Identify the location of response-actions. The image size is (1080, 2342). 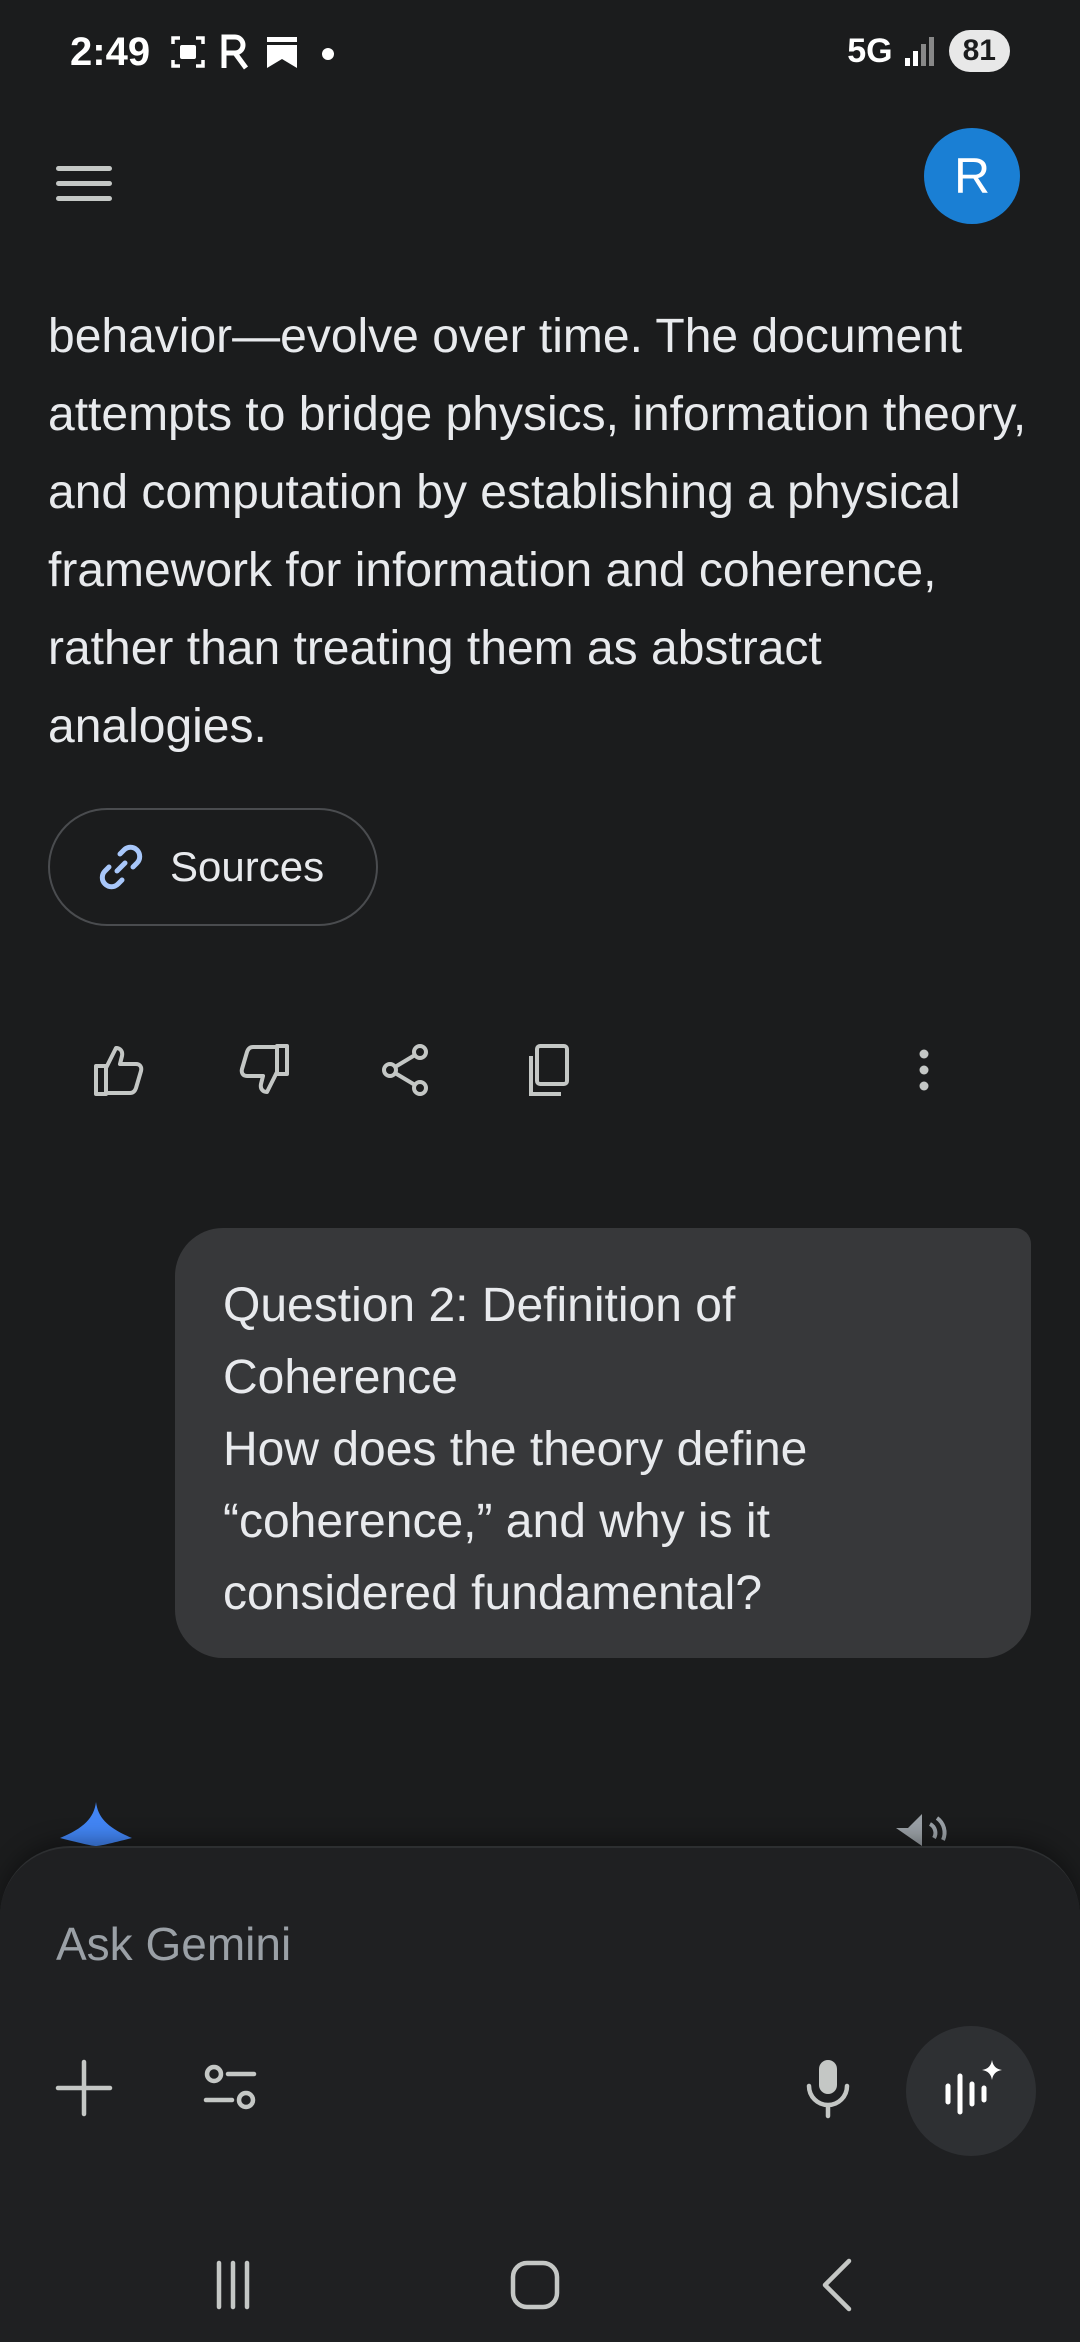
(540, 1070).